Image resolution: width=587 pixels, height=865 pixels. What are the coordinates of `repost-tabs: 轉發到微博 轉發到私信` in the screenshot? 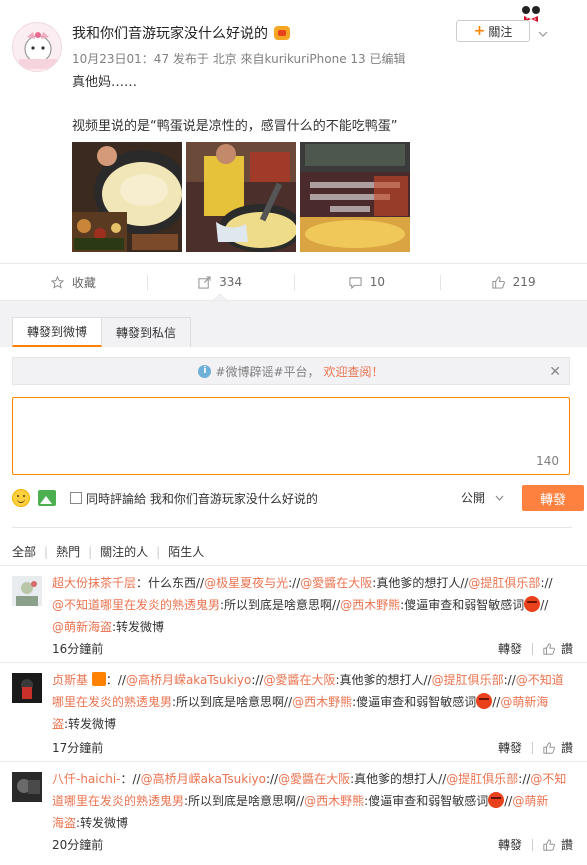 It's located at (102, 332).